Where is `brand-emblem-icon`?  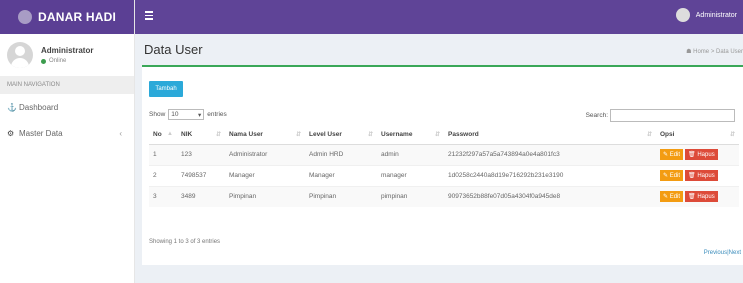 brand-emblem-icon is located at coordinates (25, 17).